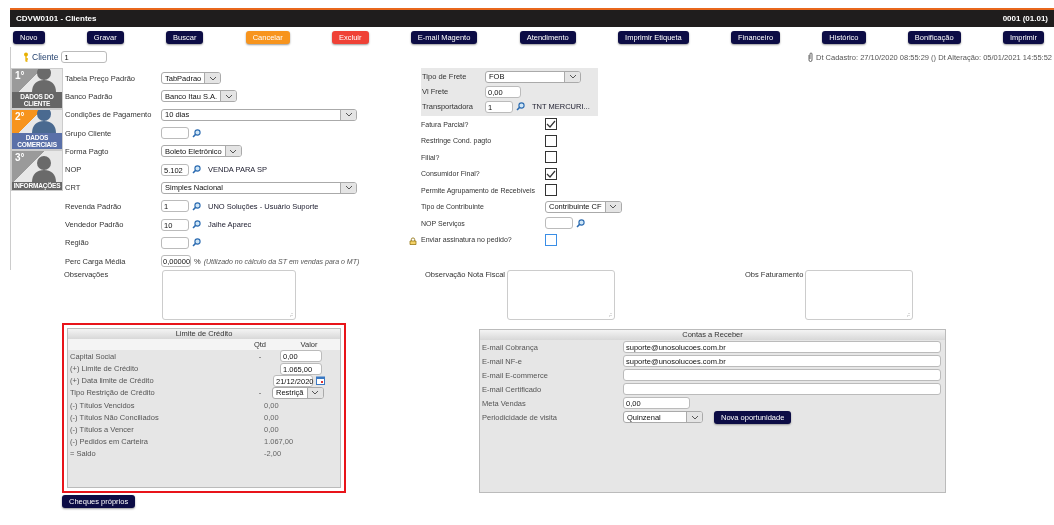 Image resolution: width=1054 pixels, height=525 pixels. What do you see at coordinates (20, 157) in the screenshot?
I see `step-number: 3°` at bounding box center [20, 157].